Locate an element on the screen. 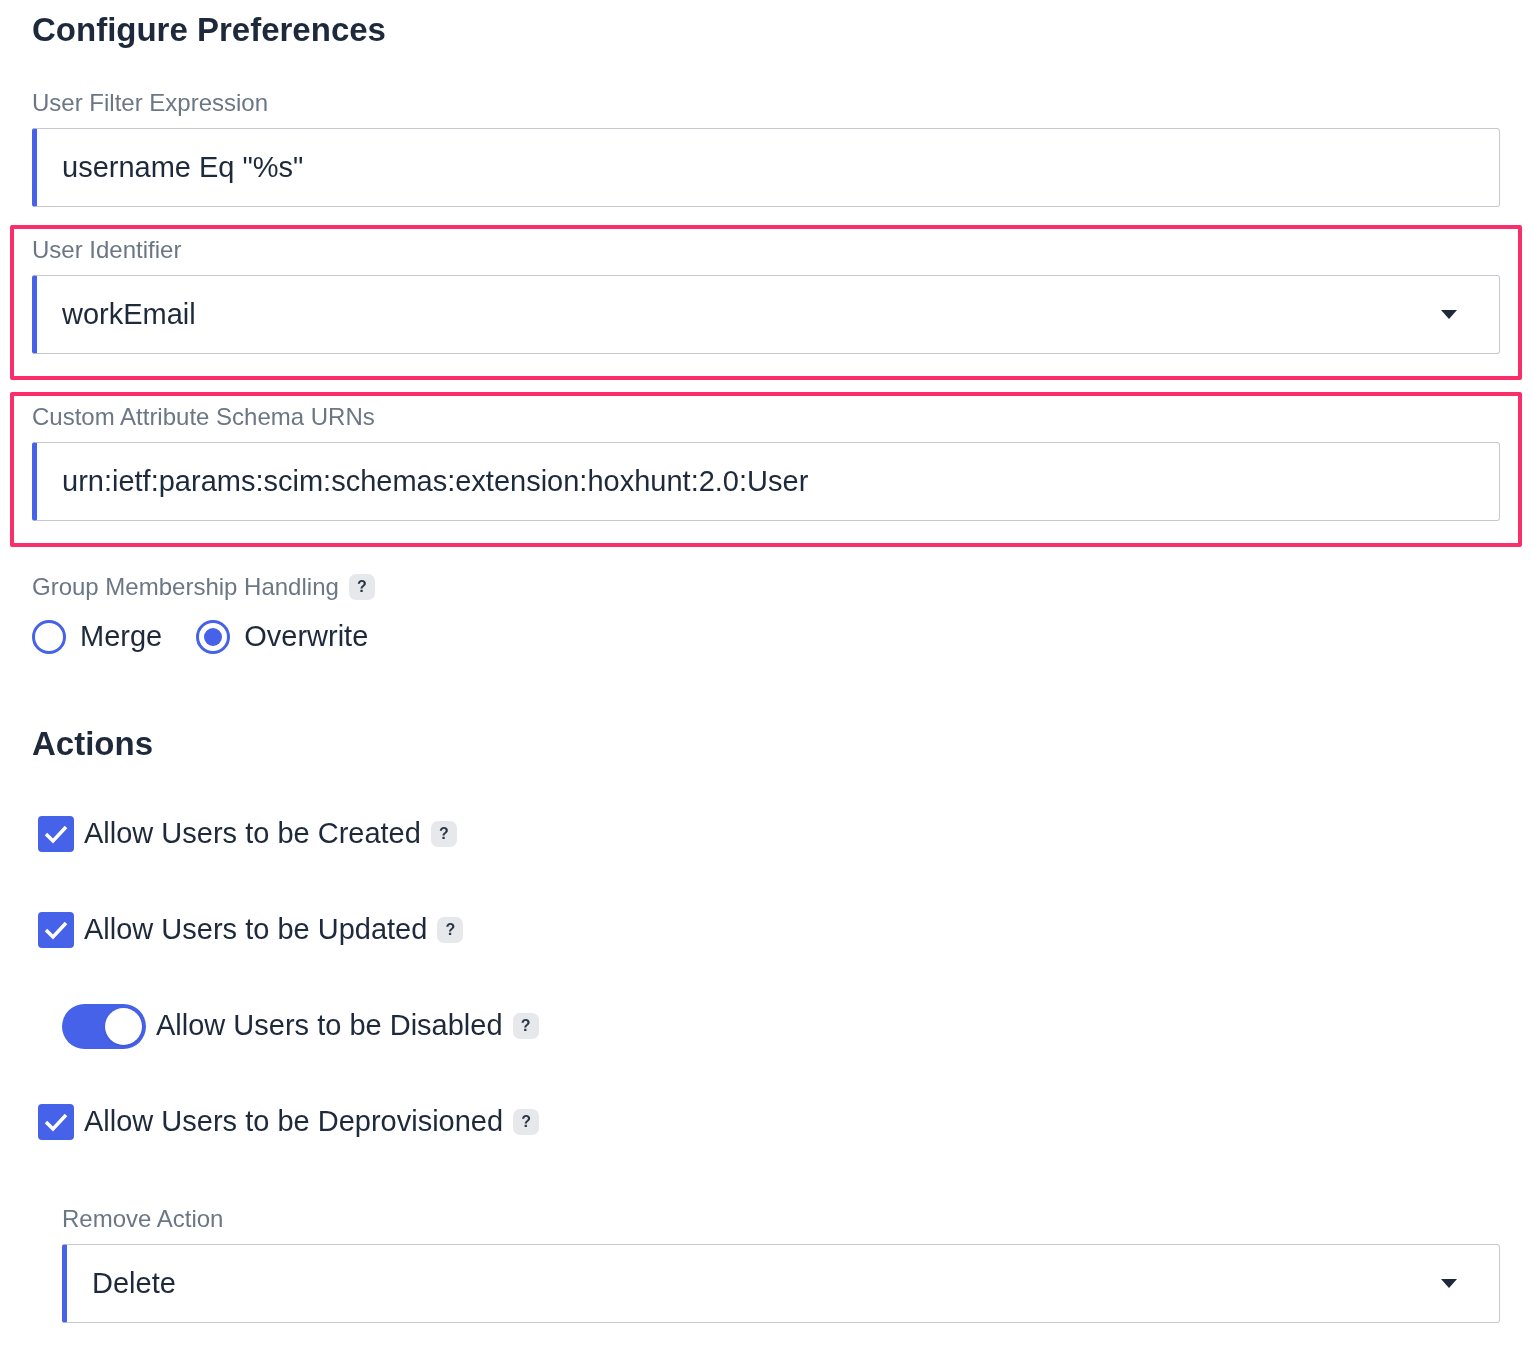  section-title: Actions is located at coordinates (92, 743).